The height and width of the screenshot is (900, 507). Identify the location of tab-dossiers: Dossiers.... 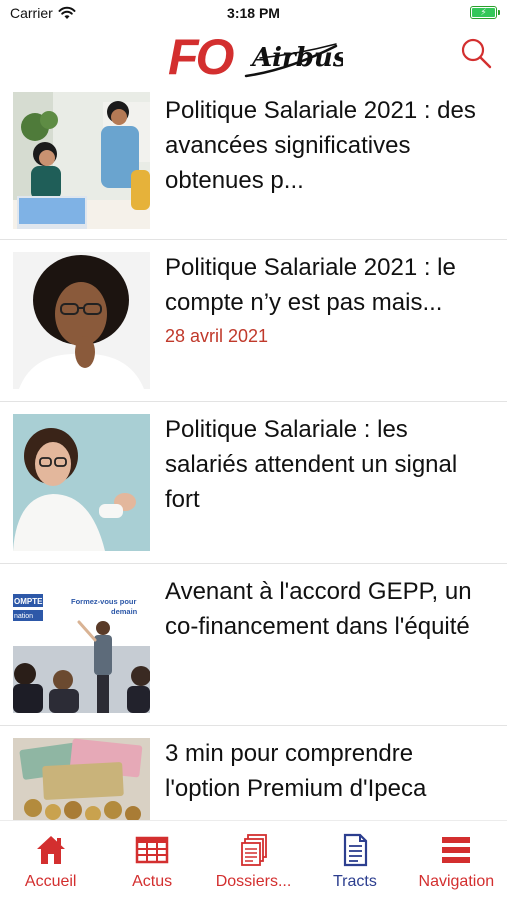
(253, 860).